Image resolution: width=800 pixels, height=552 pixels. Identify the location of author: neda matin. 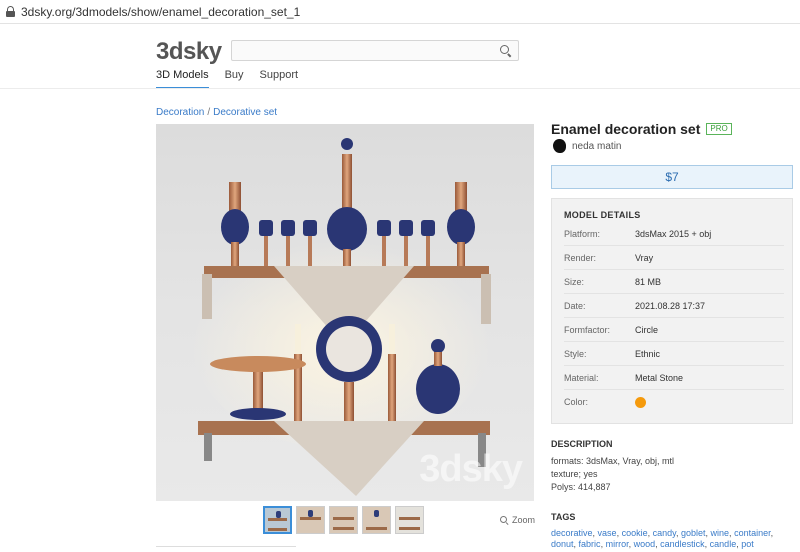
(587, 146).